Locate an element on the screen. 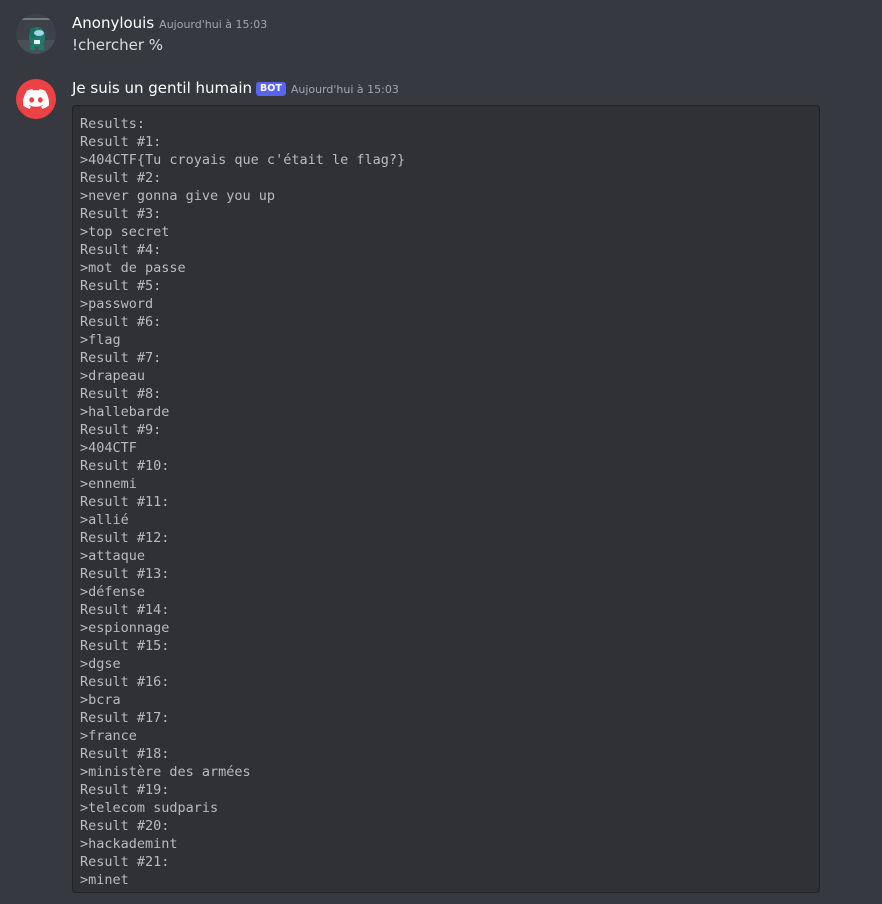 The height and width of the screenshot is (904, 882). code-line: Result #10: is located at coordinates (125, 466).